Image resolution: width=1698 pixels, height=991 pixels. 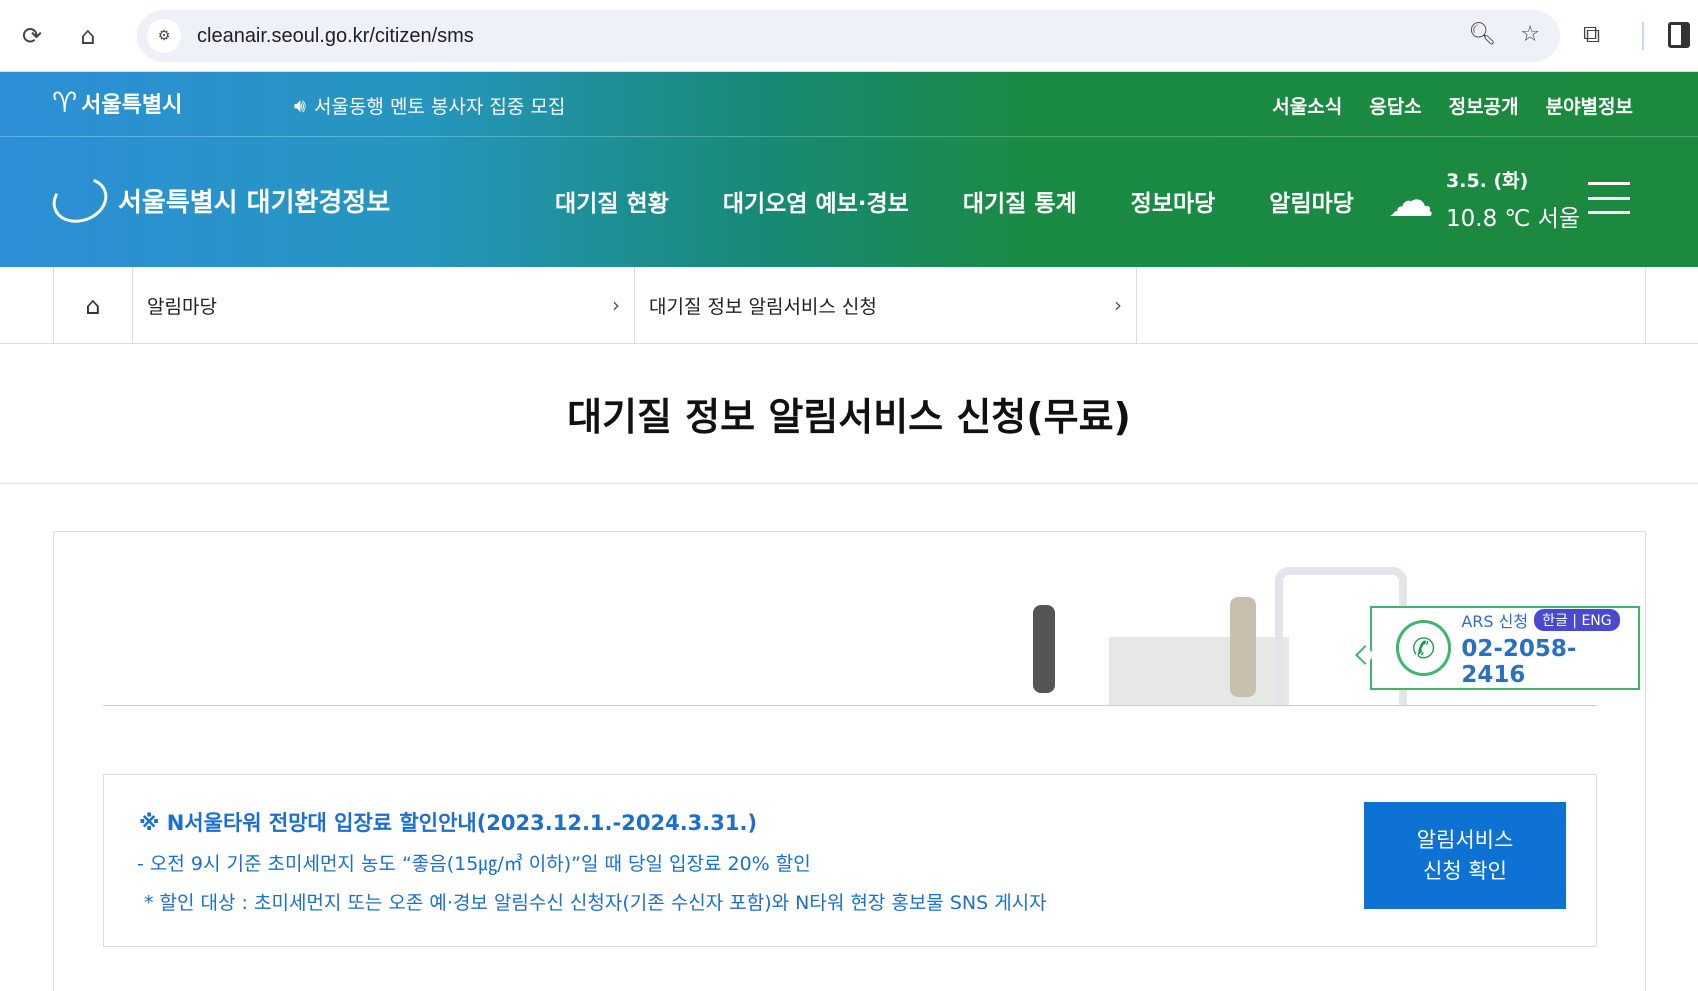 I want to click on side-panel-icon, so click(x=1679, y=35).